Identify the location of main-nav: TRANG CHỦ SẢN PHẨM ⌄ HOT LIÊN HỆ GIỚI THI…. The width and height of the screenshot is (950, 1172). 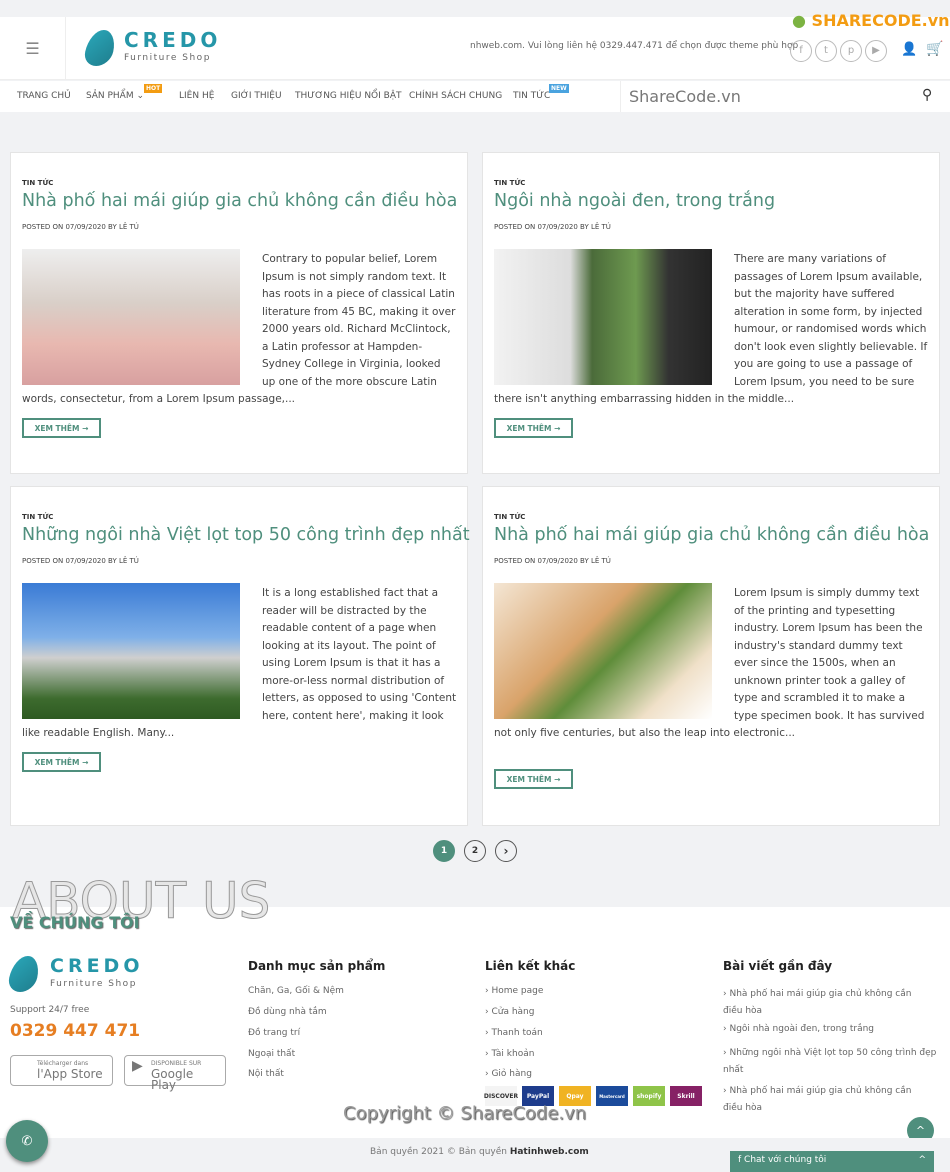
(475, 96).